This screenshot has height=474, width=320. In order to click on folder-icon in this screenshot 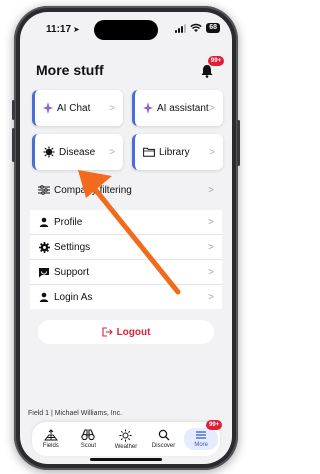, I will do `click(149, 152)`.